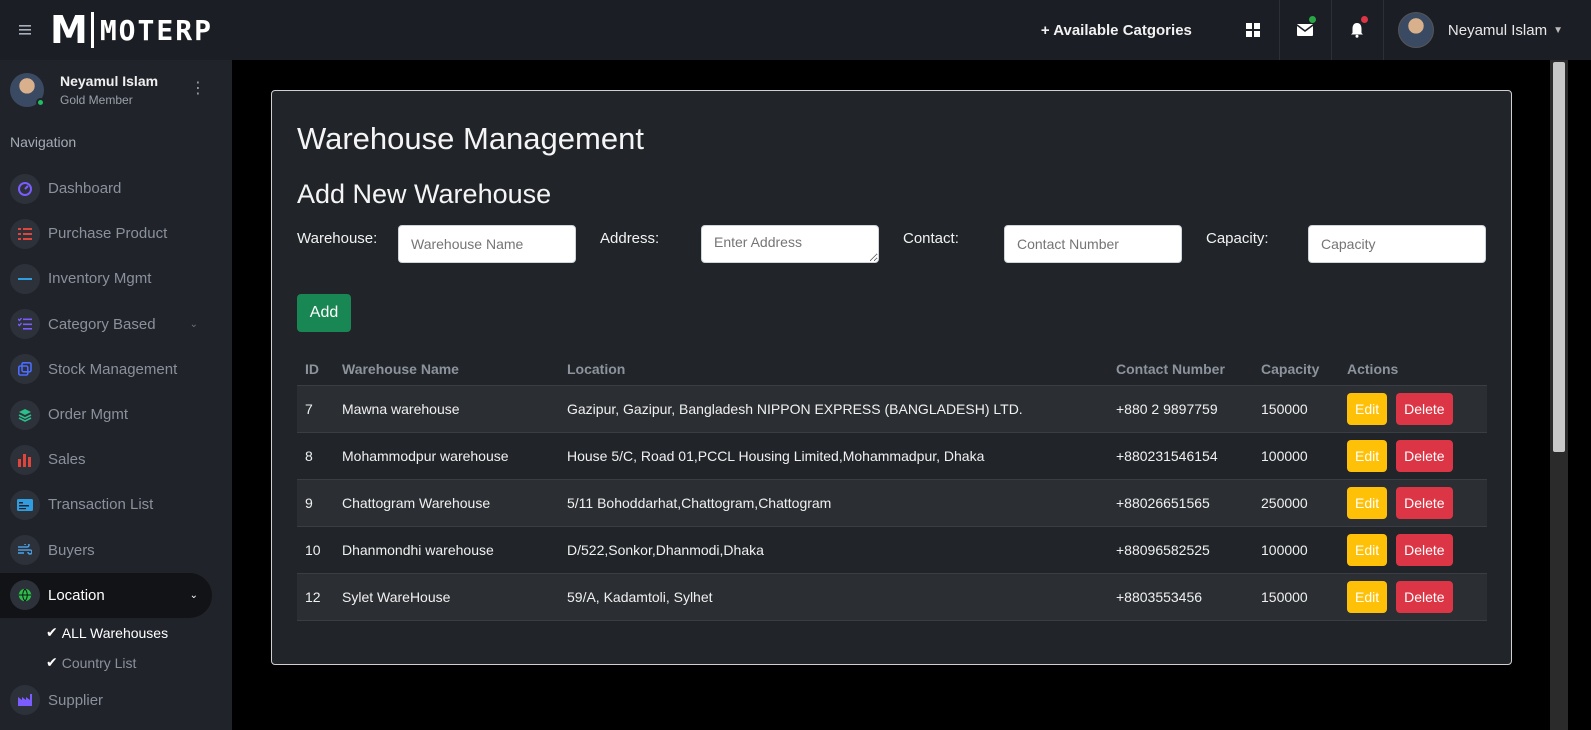  Describe the element at coordinates (88, 415) in the screenshot. I see `sidebar-item-label: Order Mgmt` at that location.